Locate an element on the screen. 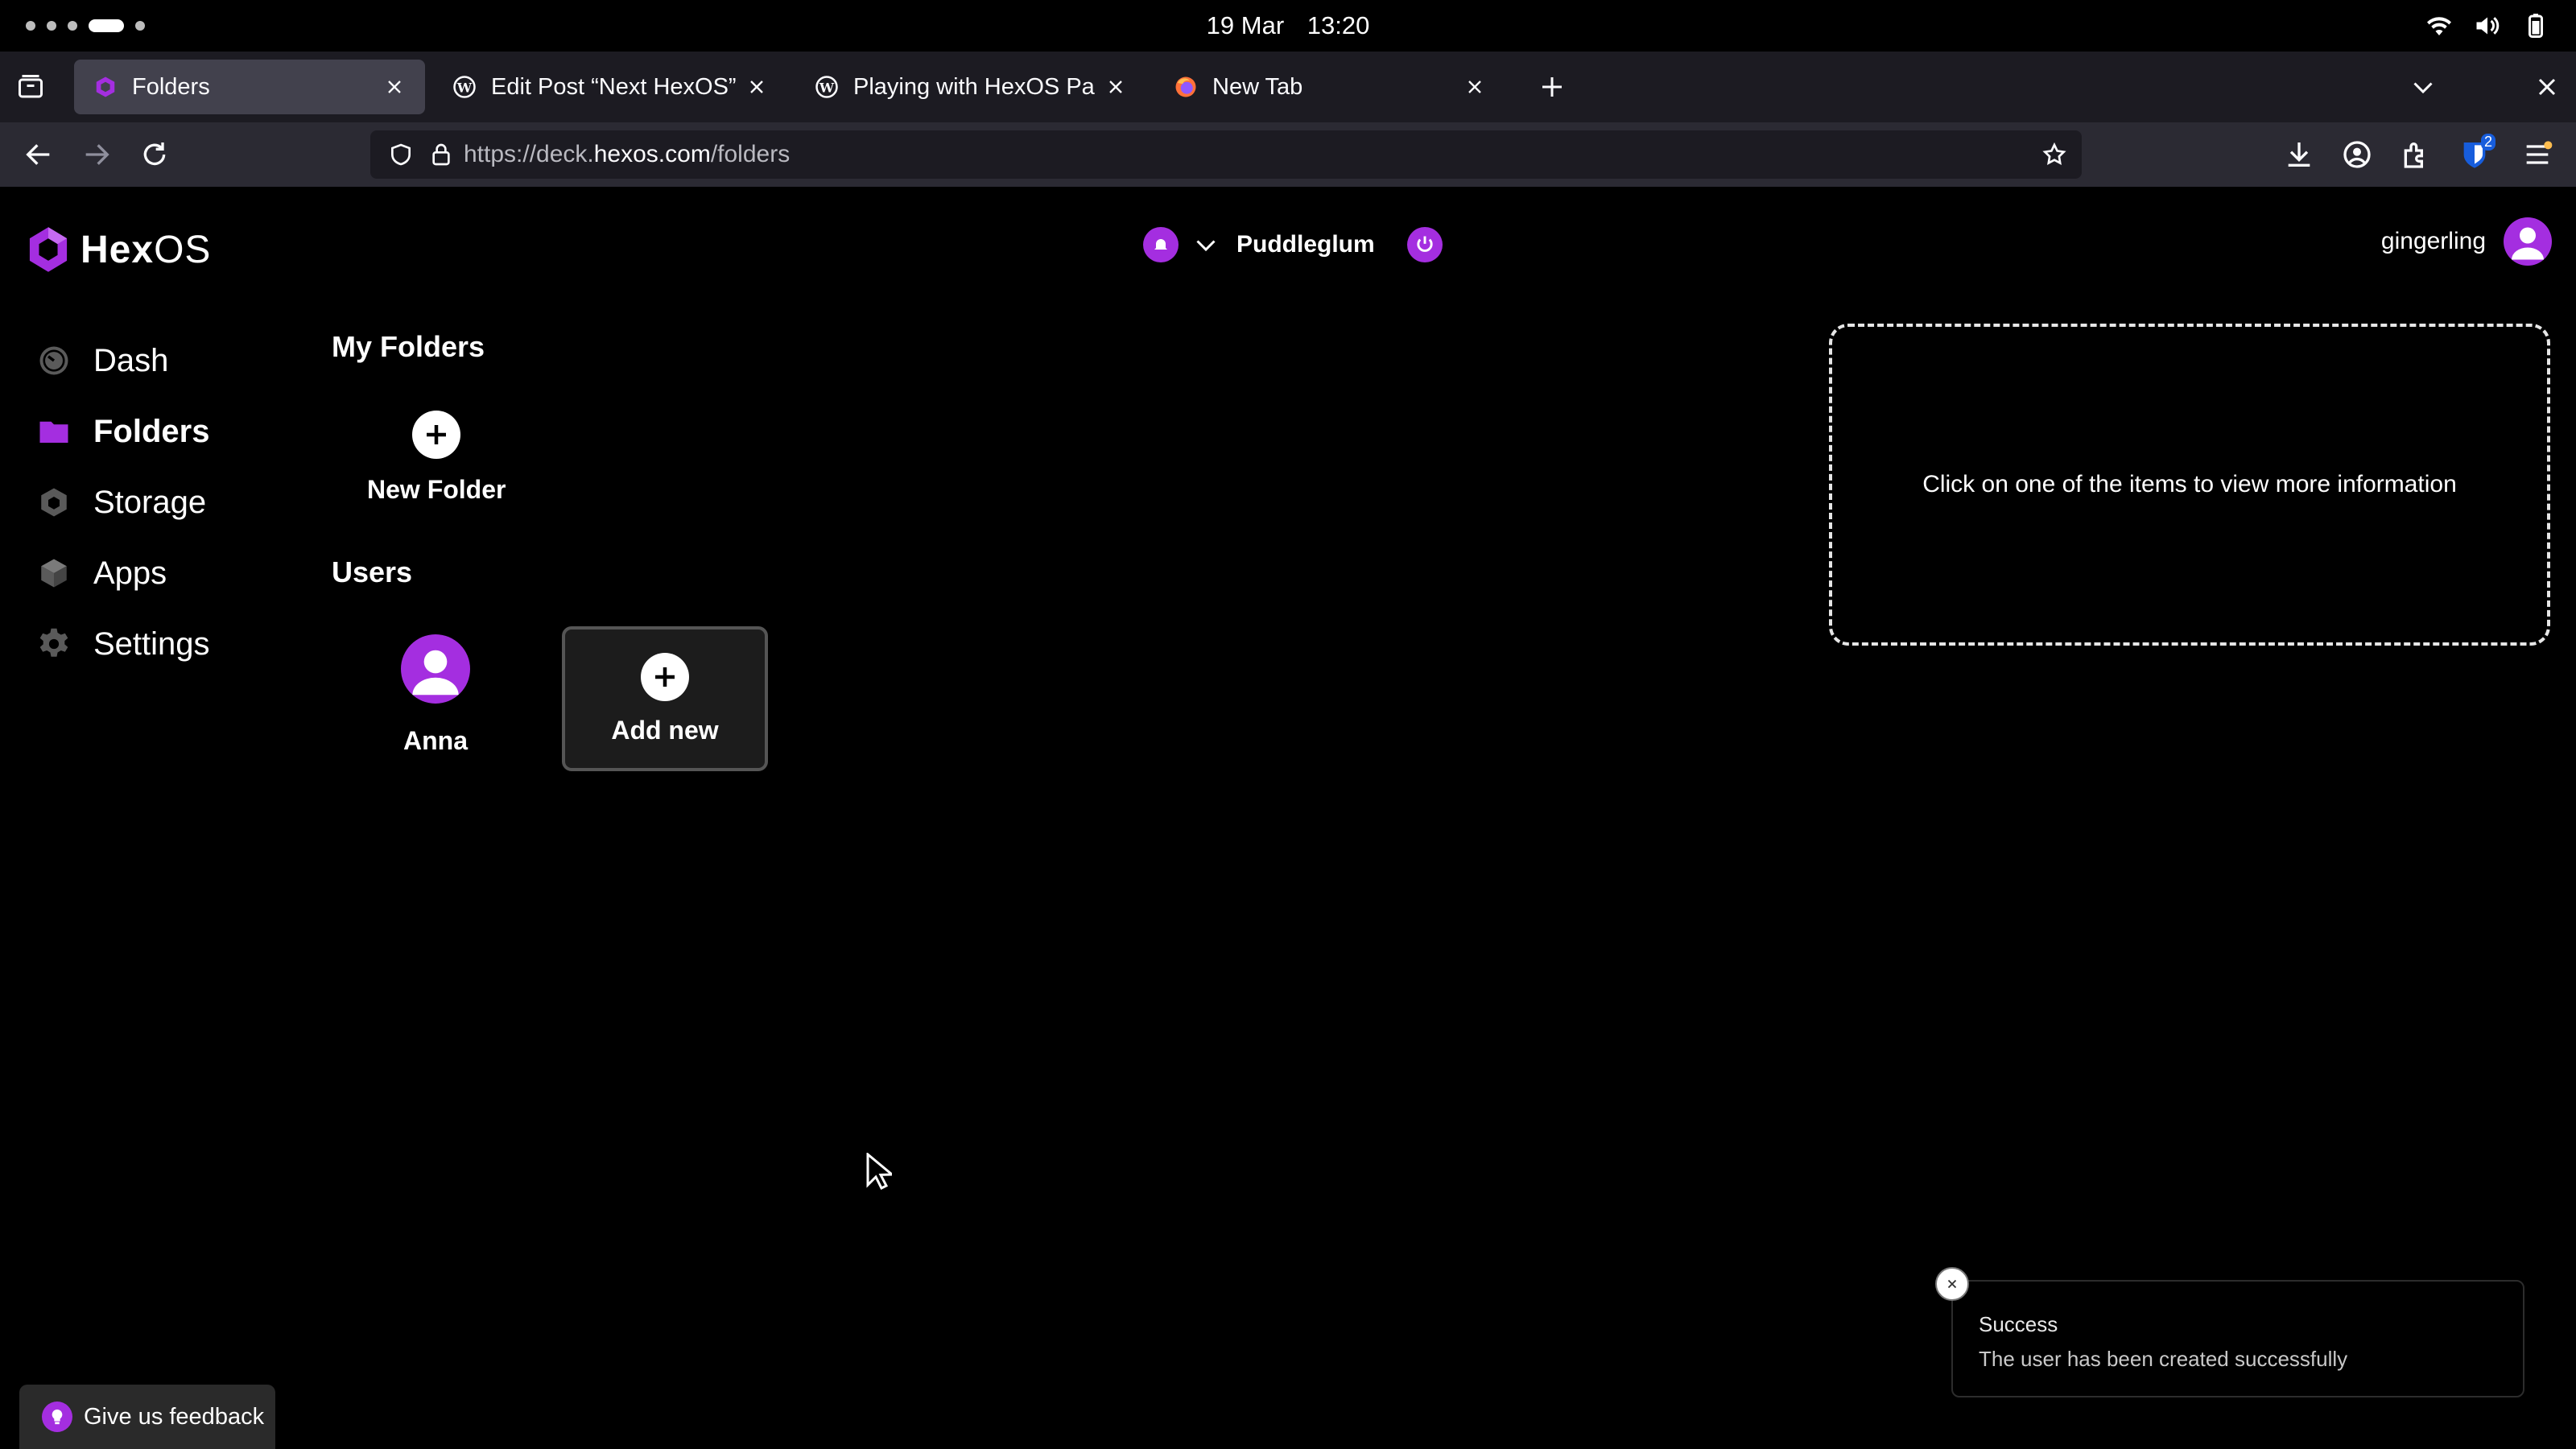 This screenshot has height=1449, width=2576. close-window-icon is located at coordinates (2547, 86).